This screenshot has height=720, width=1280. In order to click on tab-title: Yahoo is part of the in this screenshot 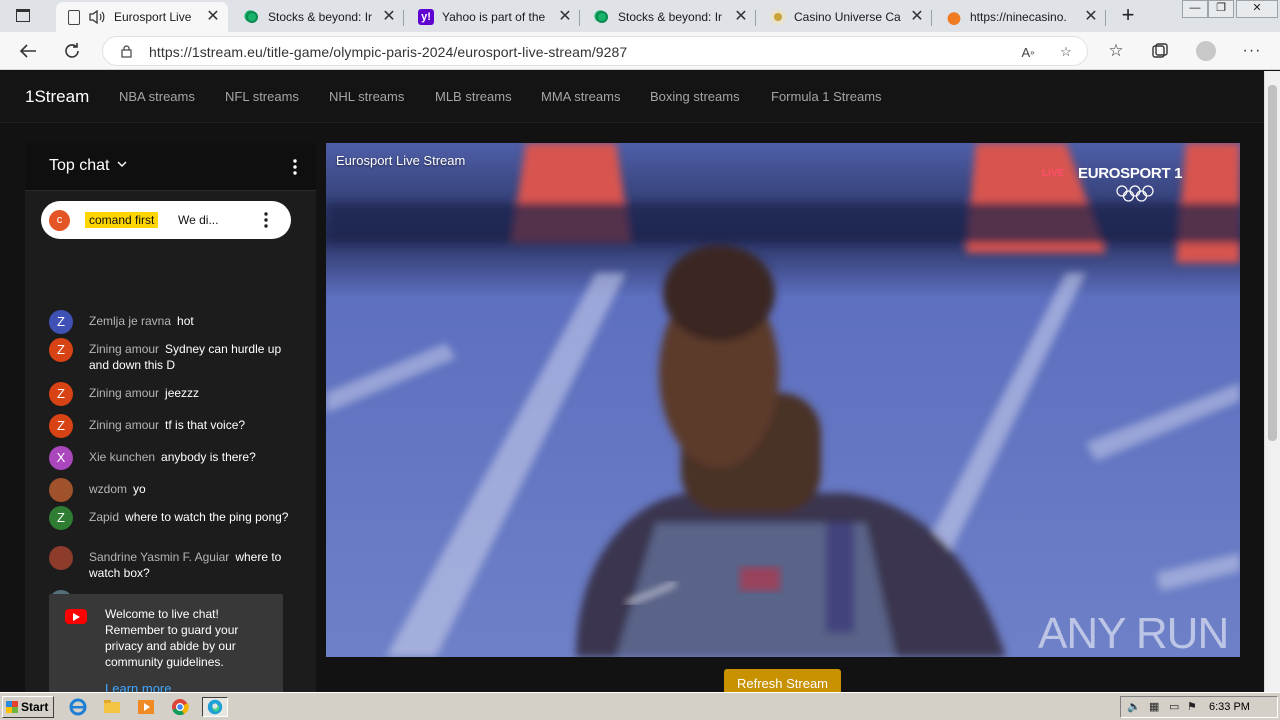, I will do `click(494, 17)`.